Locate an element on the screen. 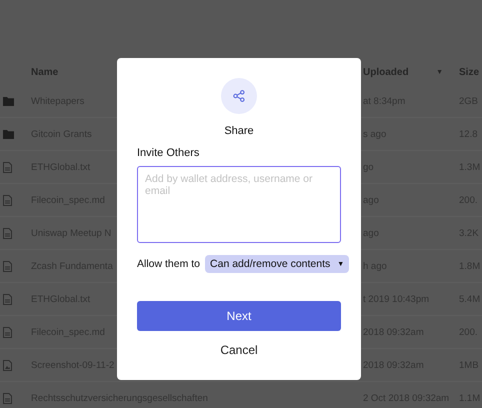 The image size is (482, 408). invite-label: Invite Others is located at coordinates (168, 153).